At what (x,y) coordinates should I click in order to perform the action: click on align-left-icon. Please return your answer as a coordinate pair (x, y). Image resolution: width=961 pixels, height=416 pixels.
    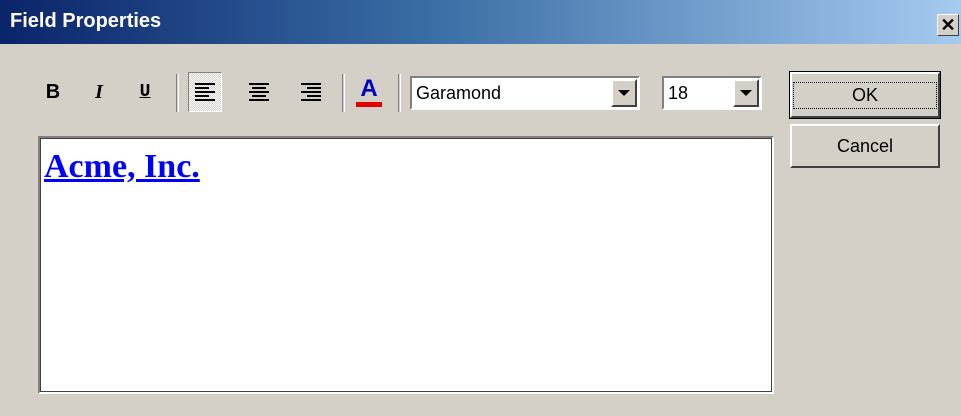
    Looking at the image, I should click on (205, 92).